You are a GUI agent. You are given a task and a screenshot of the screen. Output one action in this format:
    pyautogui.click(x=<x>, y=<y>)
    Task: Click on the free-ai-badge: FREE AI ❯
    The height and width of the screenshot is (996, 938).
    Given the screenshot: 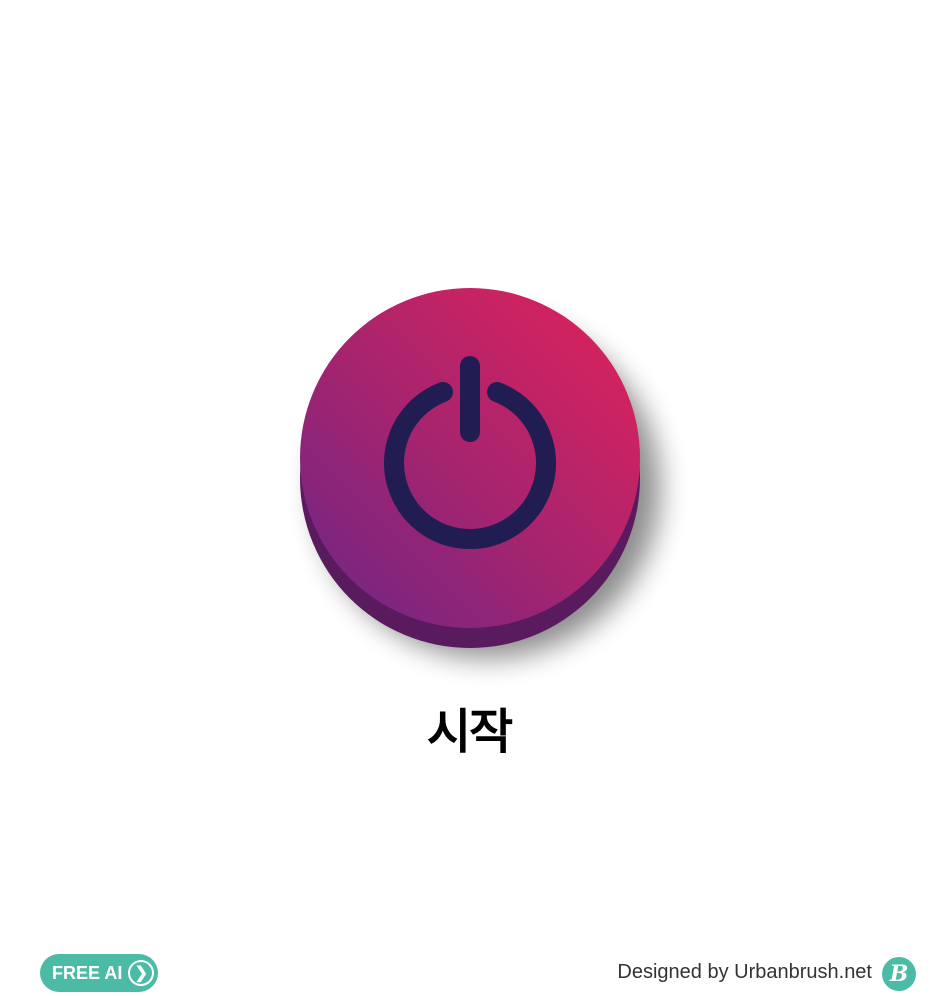 What is the action you would take?
    pyautogui.click(x=99, y=973)
    